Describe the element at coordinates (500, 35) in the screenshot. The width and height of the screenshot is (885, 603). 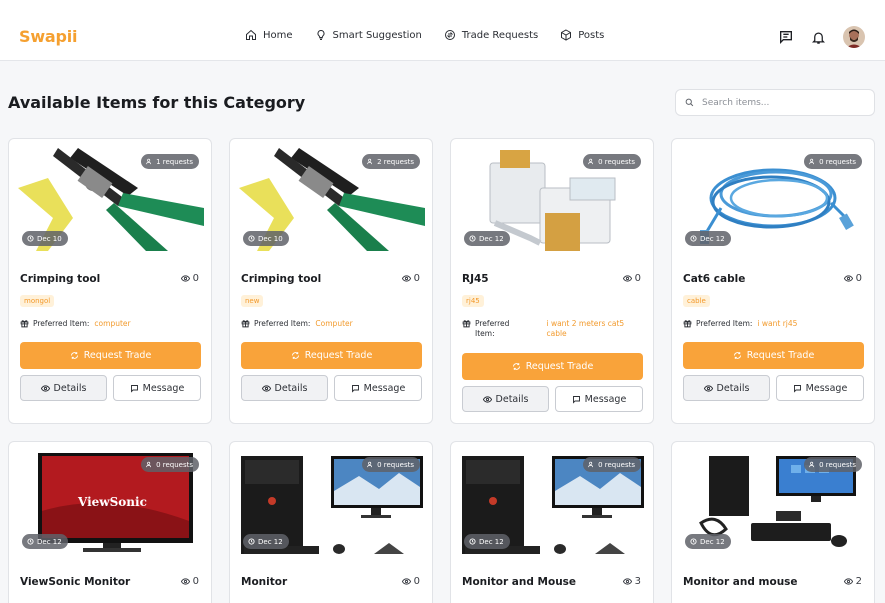
I see `nav-trade-requests-label: Trade Requests` at that location.